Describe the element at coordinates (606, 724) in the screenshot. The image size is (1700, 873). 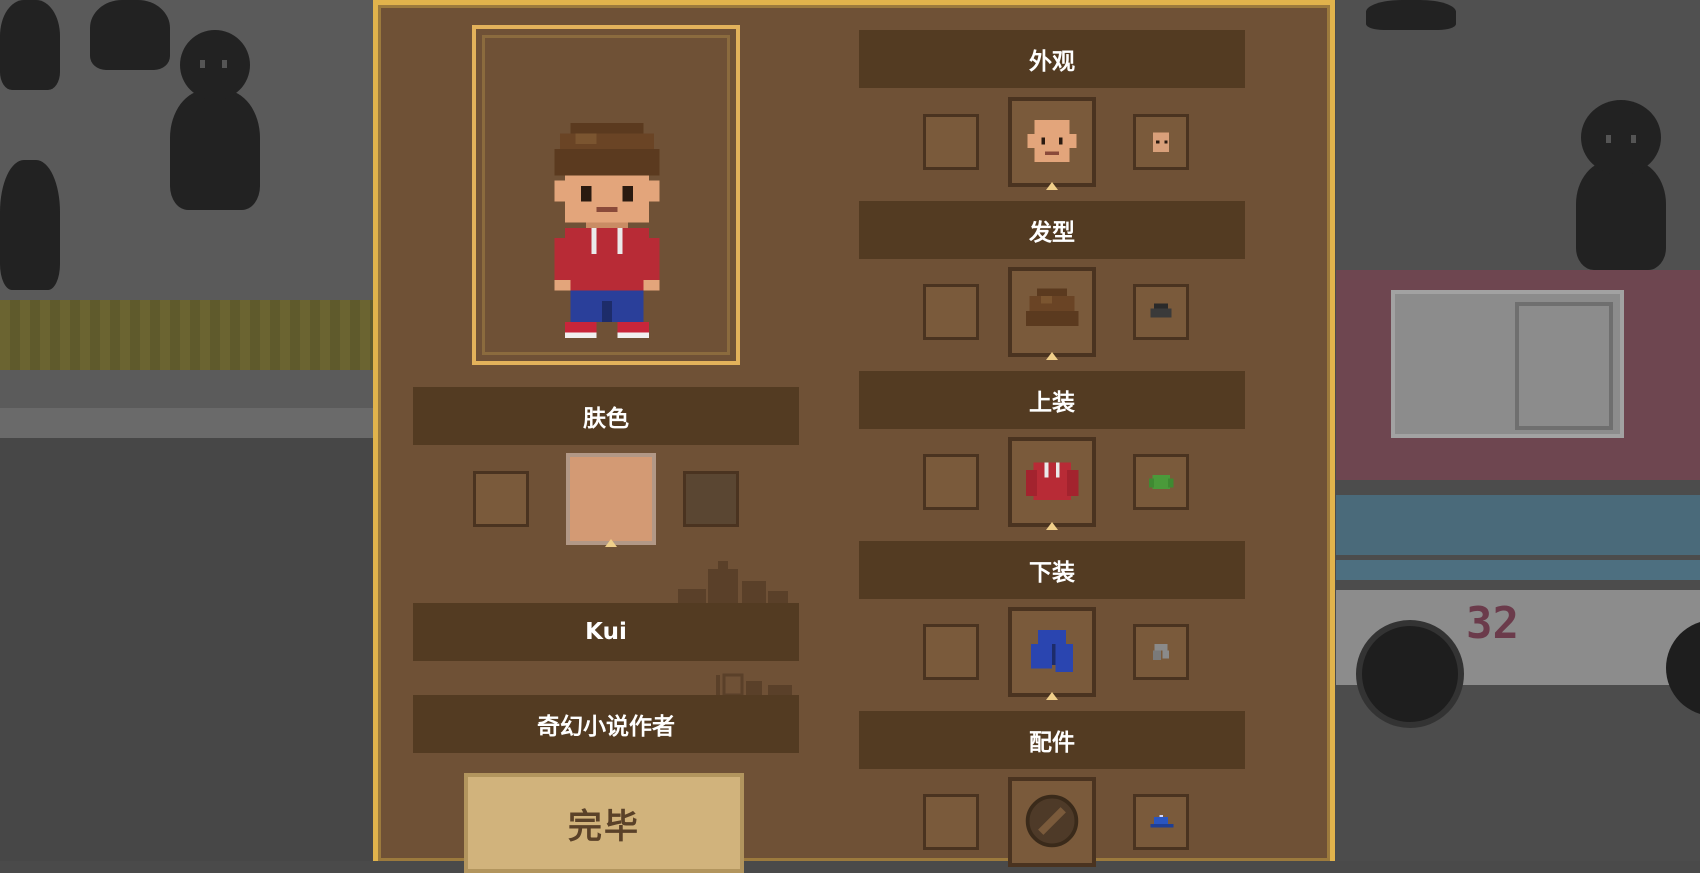
I see `occupation-field: 奇幻小说作者` at that location.